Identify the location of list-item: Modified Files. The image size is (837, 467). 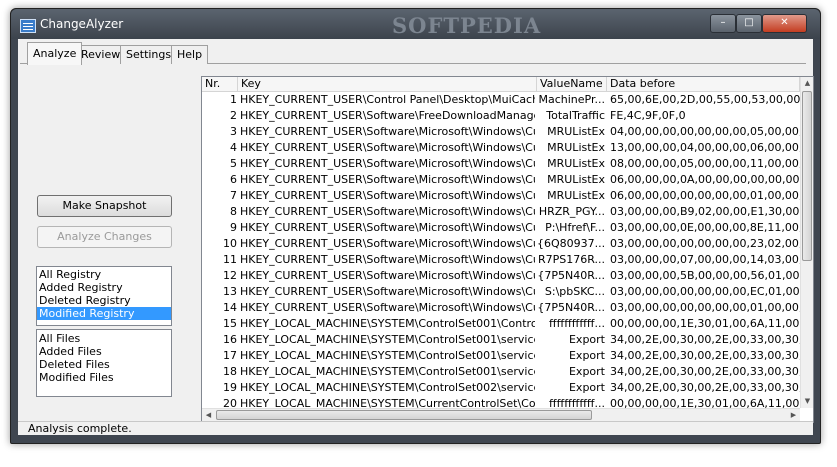
(104, 377).